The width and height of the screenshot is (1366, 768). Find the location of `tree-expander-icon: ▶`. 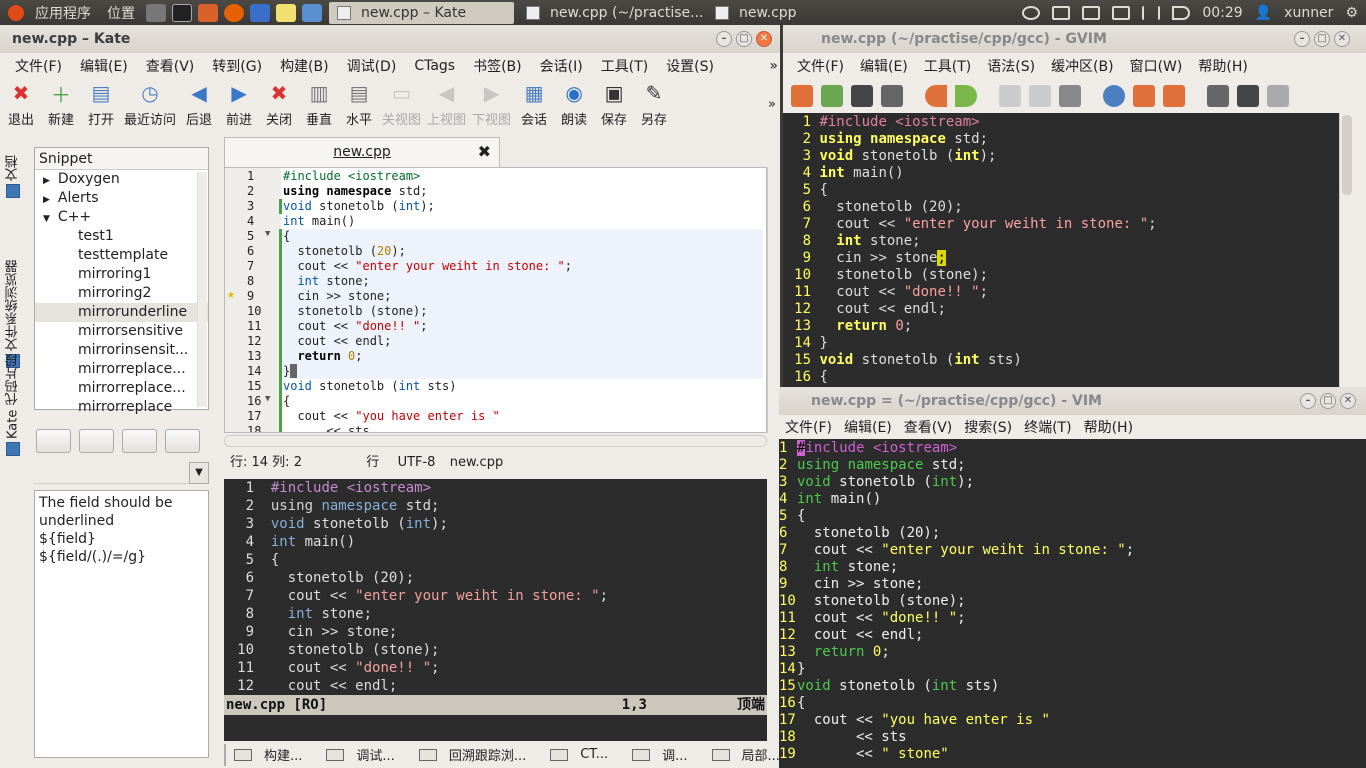

tree-expander-icon: ▶ is located at coordinates (46, 181).